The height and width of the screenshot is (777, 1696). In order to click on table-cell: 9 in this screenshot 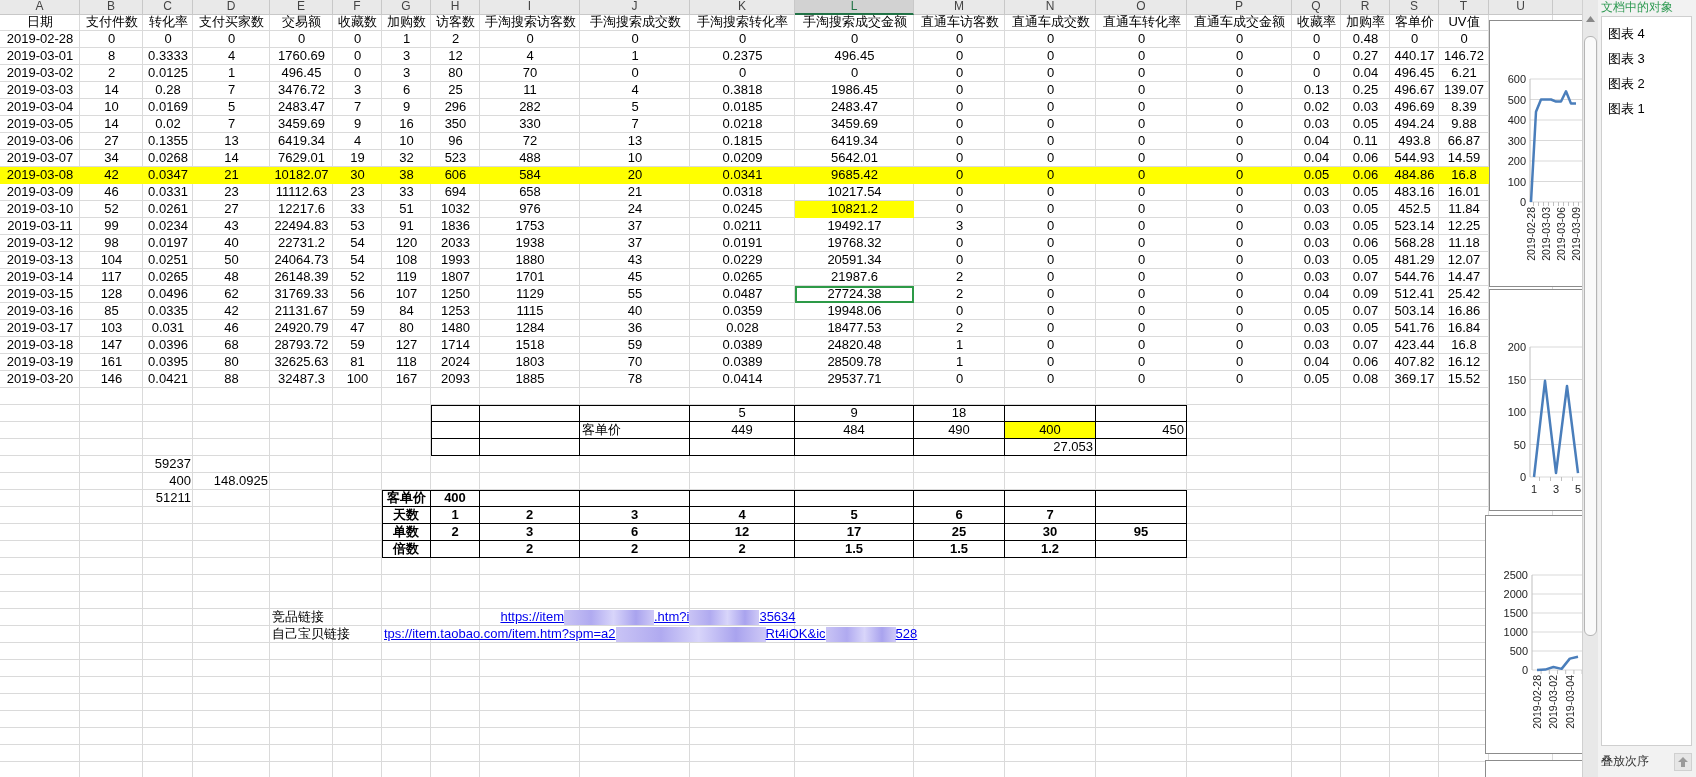, I will do `click(854, 413)`.